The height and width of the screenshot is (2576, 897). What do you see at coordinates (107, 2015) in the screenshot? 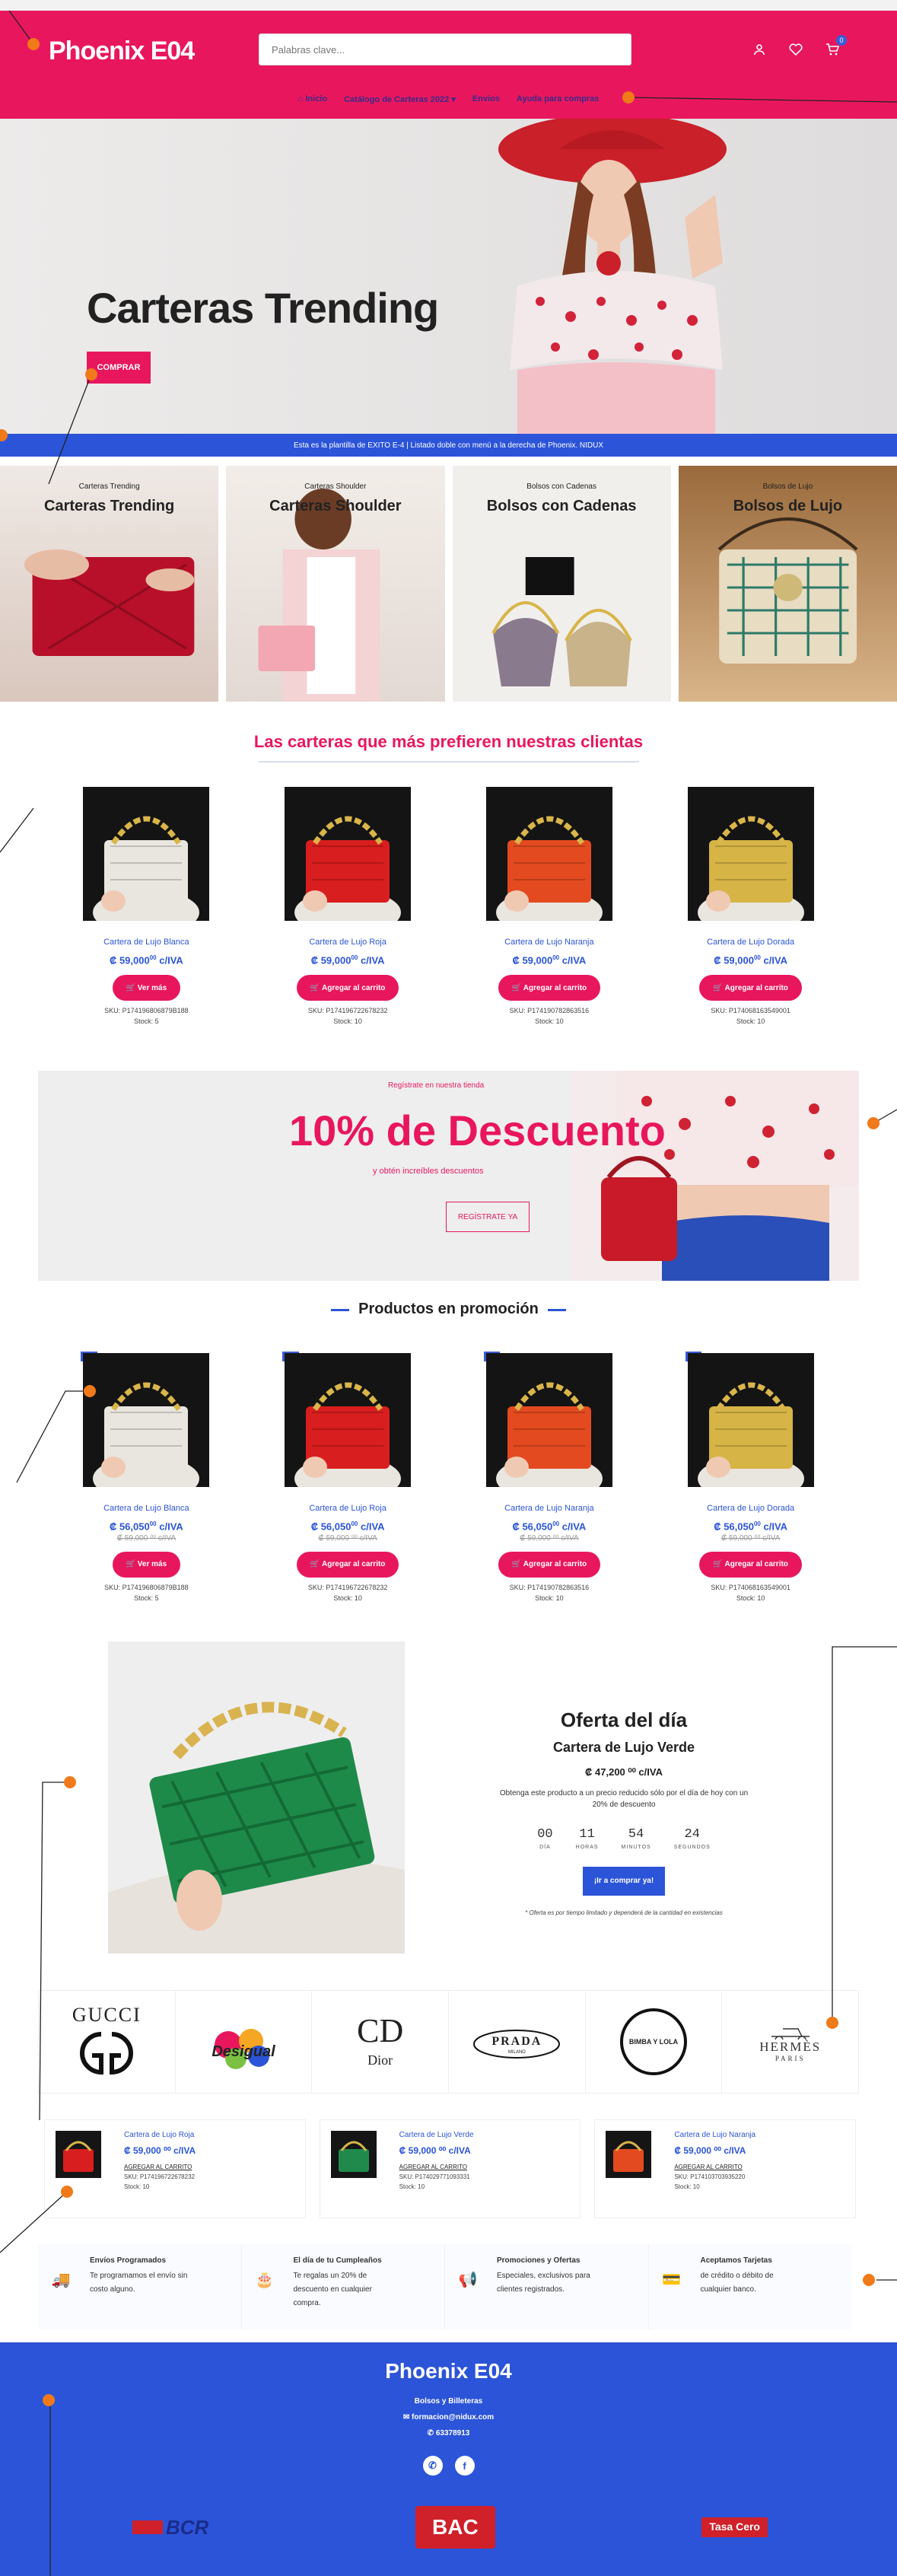
I see `brand-name: GUCCI` at bounding box center [107, 2015].